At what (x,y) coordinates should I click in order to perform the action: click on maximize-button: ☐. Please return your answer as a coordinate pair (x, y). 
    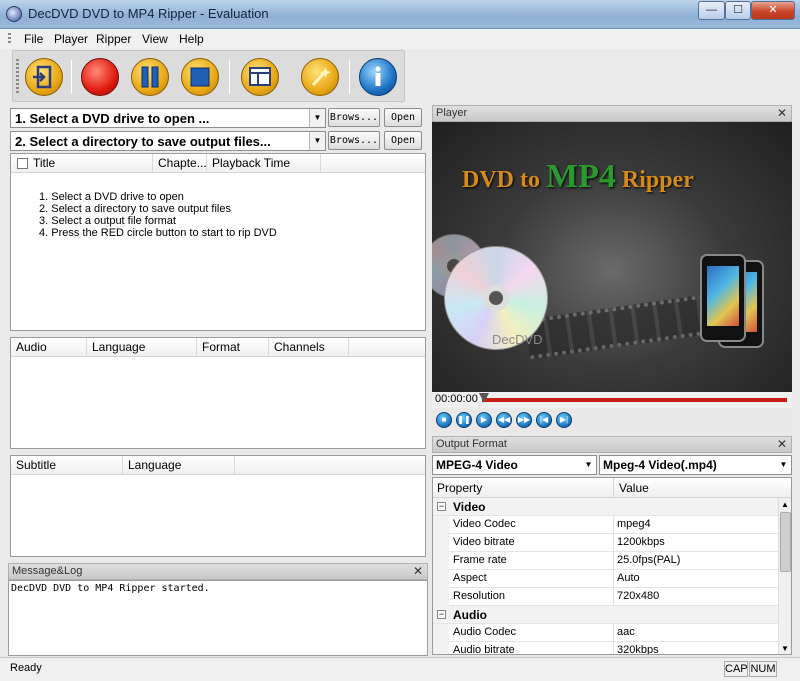
    Looking at the image, I should click on (738, 10).